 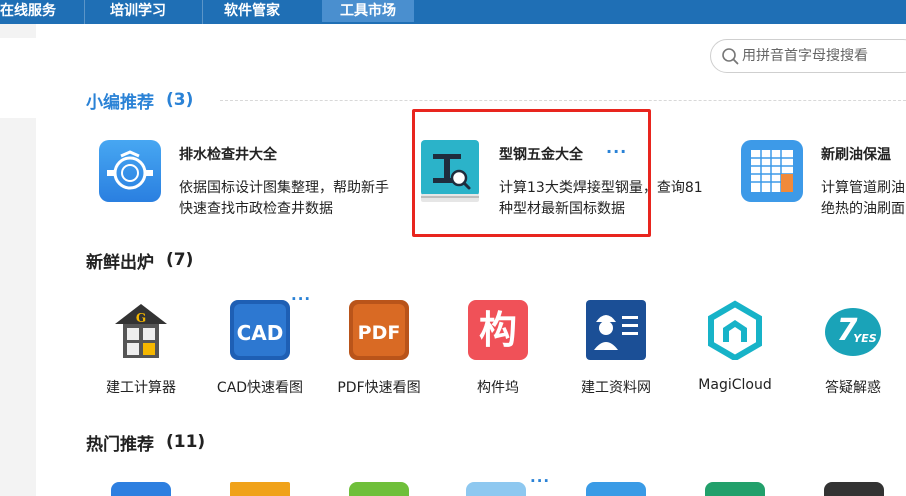 I want to click on top-nav: 在线服务 培训学习 软件管家 工具市场, so click(x=453, y=12).